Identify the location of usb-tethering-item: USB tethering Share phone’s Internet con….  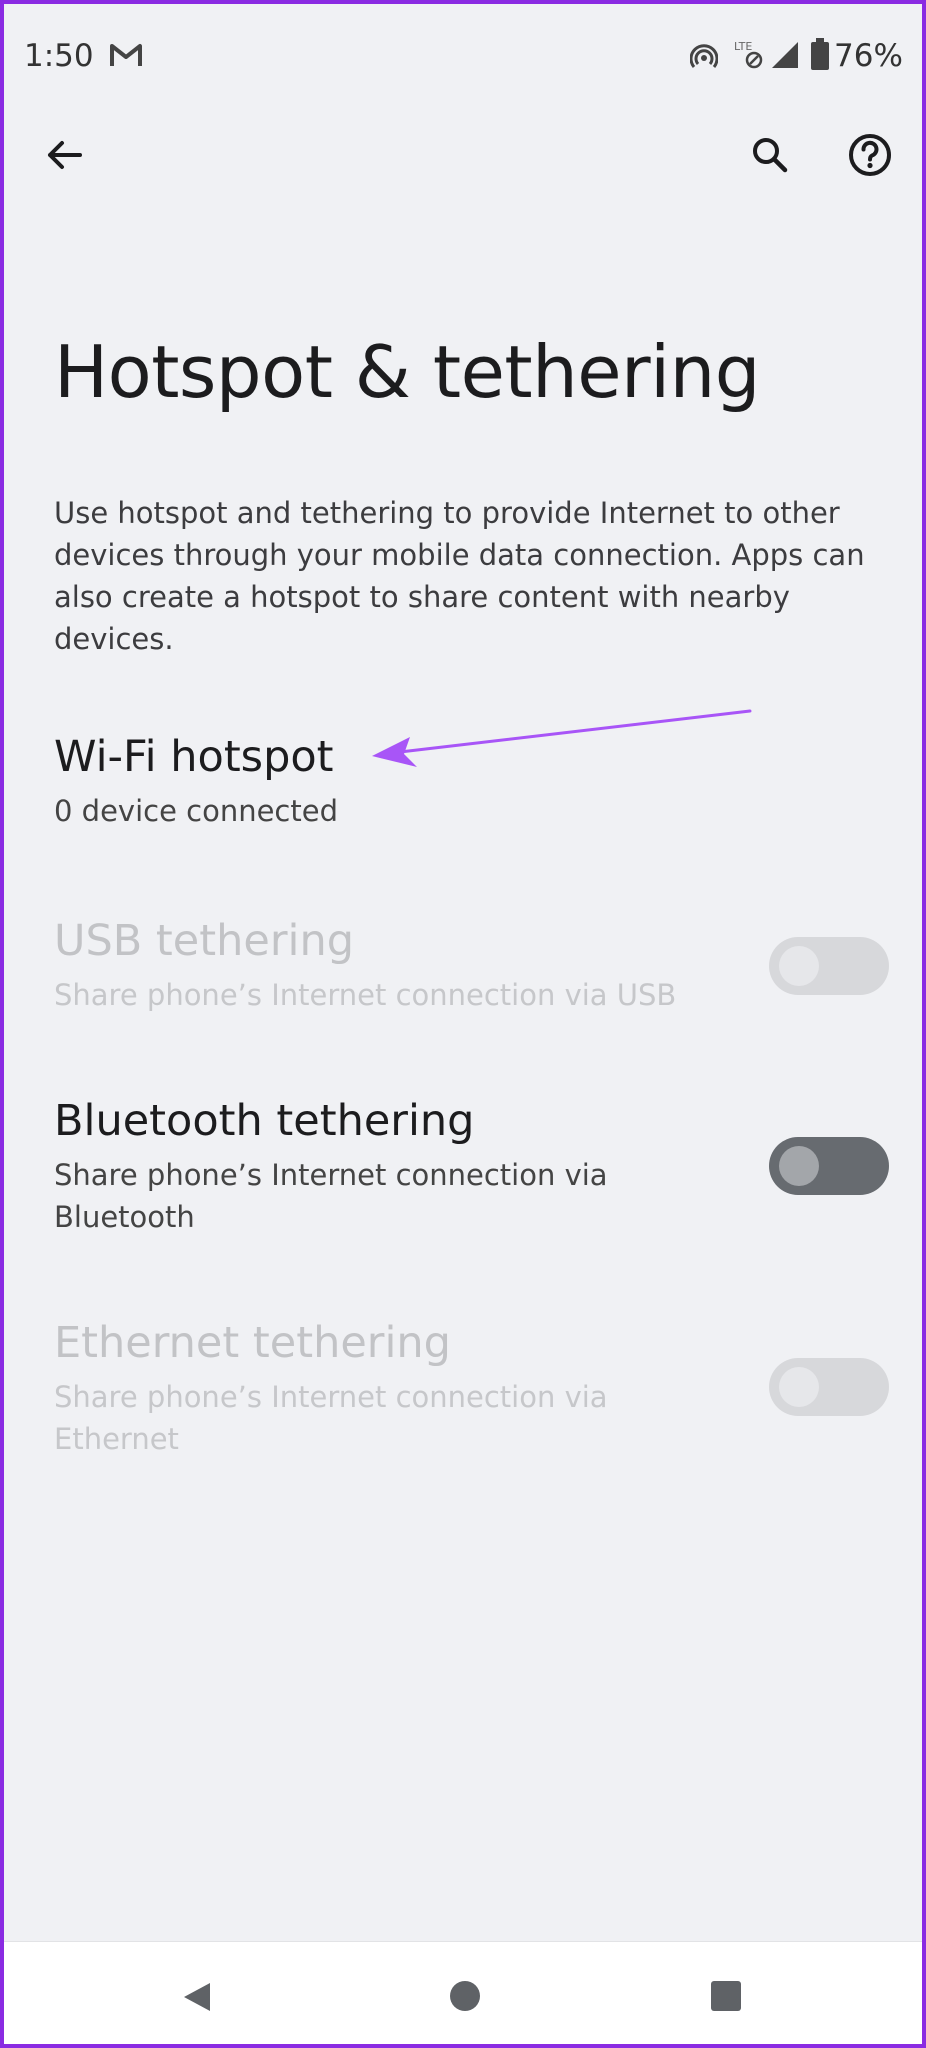
(464, 966).